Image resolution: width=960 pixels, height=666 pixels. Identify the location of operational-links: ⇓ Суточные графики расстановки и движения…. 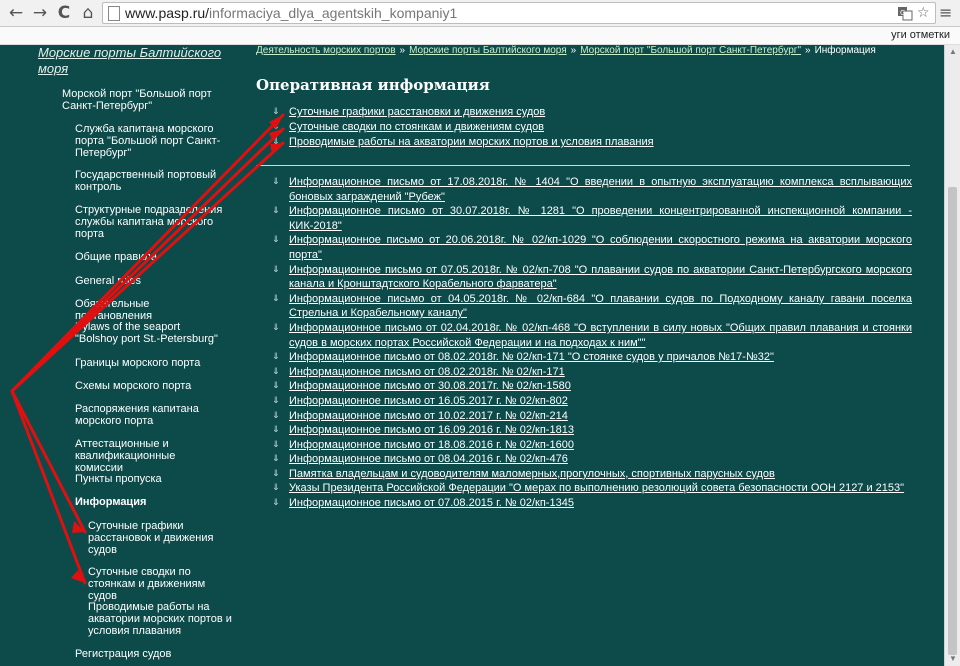
(592, 127).